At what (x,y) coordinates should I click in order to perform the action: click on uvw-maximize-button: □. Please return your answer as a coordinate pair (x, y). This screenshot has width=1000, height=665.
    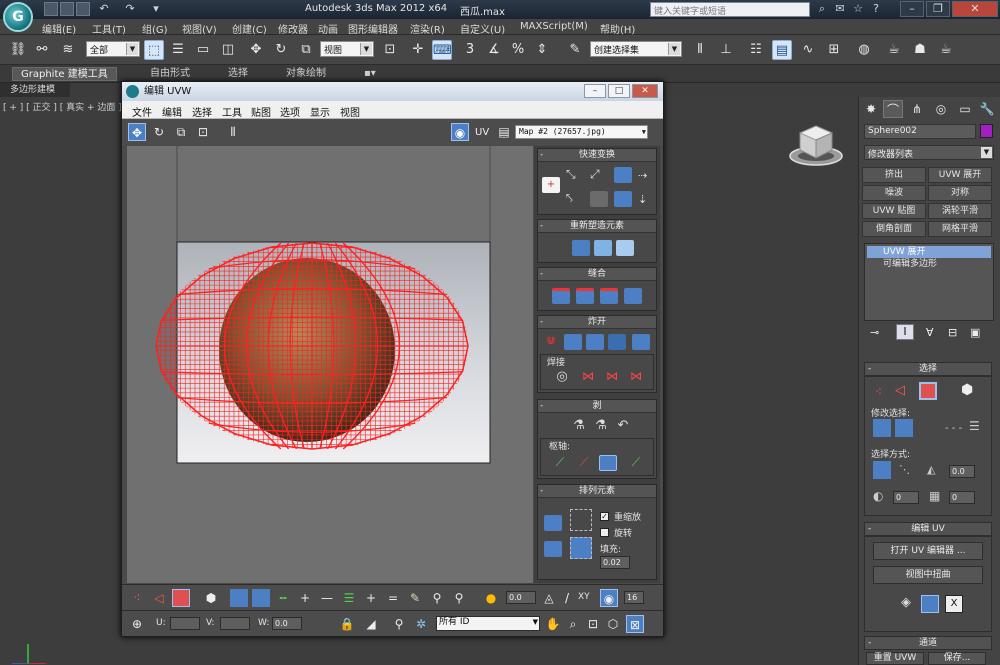
    Looking at the image, I should click on (619, 91).